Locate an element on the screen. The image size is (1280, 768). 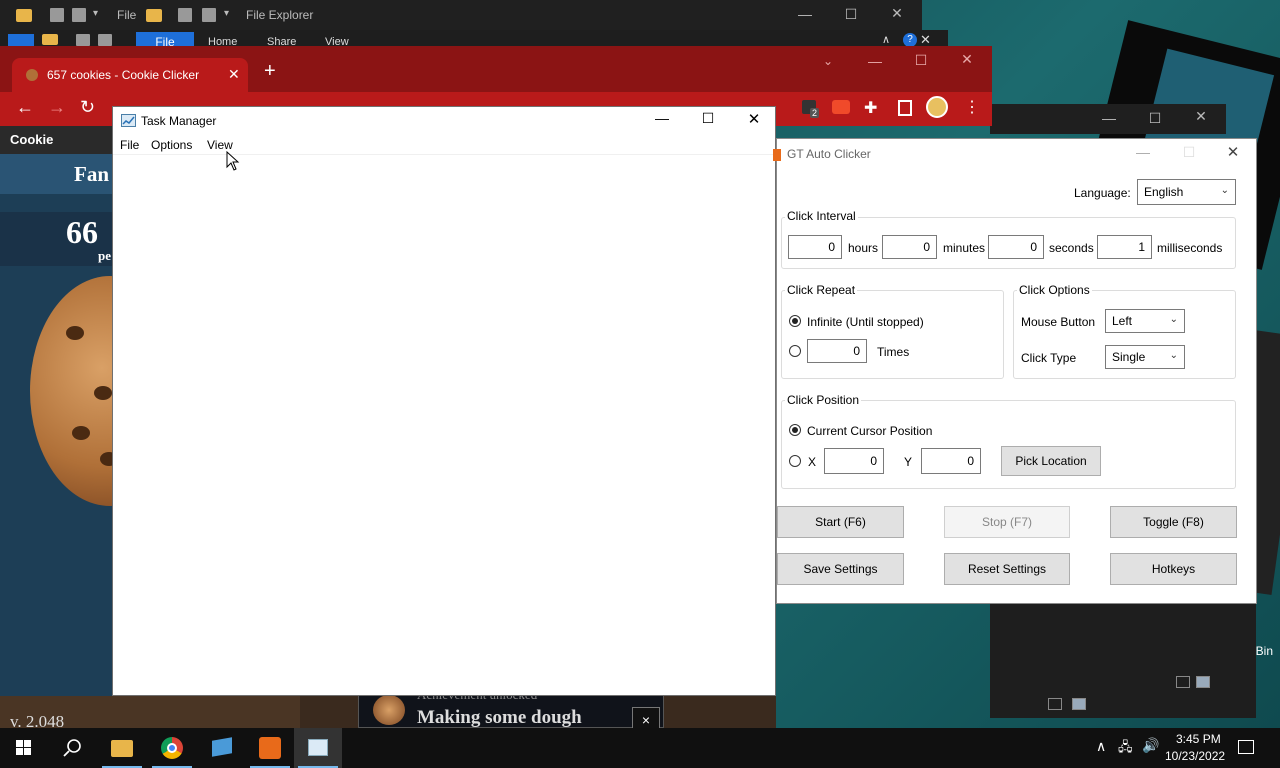
repeat-times-radio is located at coordinates (795, 351).